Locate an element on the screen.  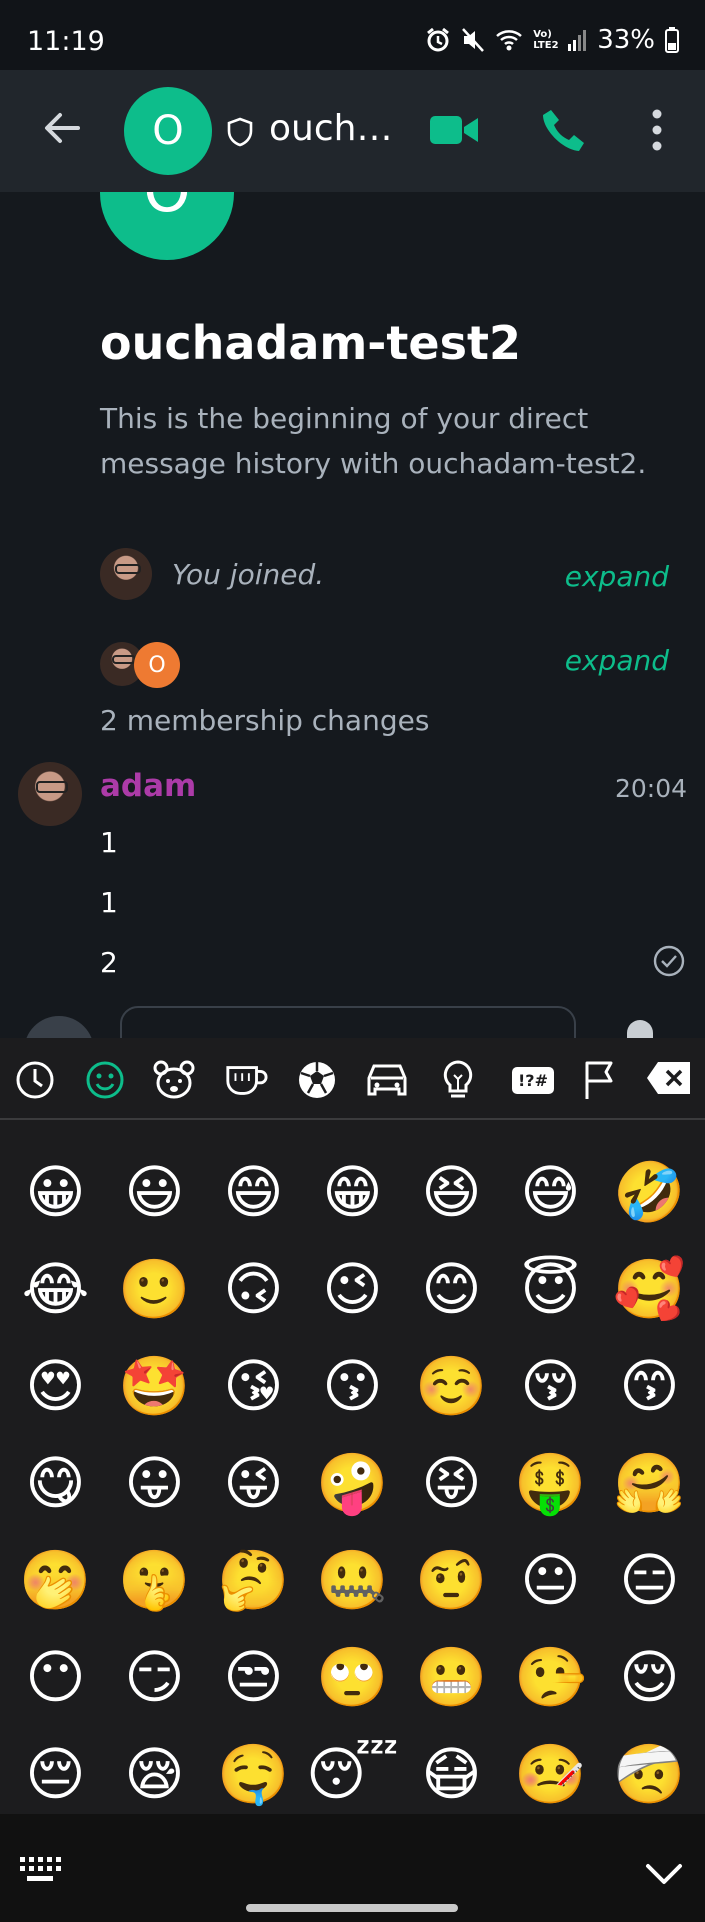
emoji-key: 😚 is located at coordinates (550, 1386).